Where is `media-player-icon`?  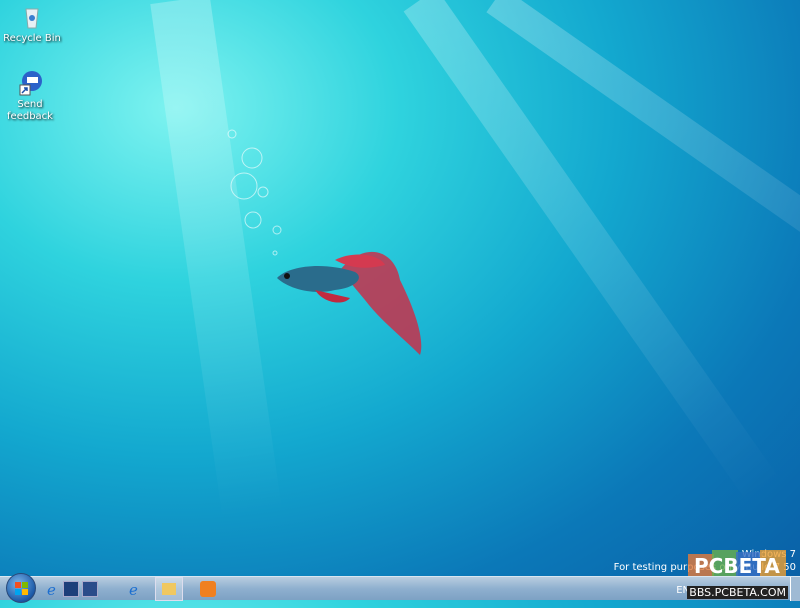
media-player-icon is located at coordinates (208, 589).